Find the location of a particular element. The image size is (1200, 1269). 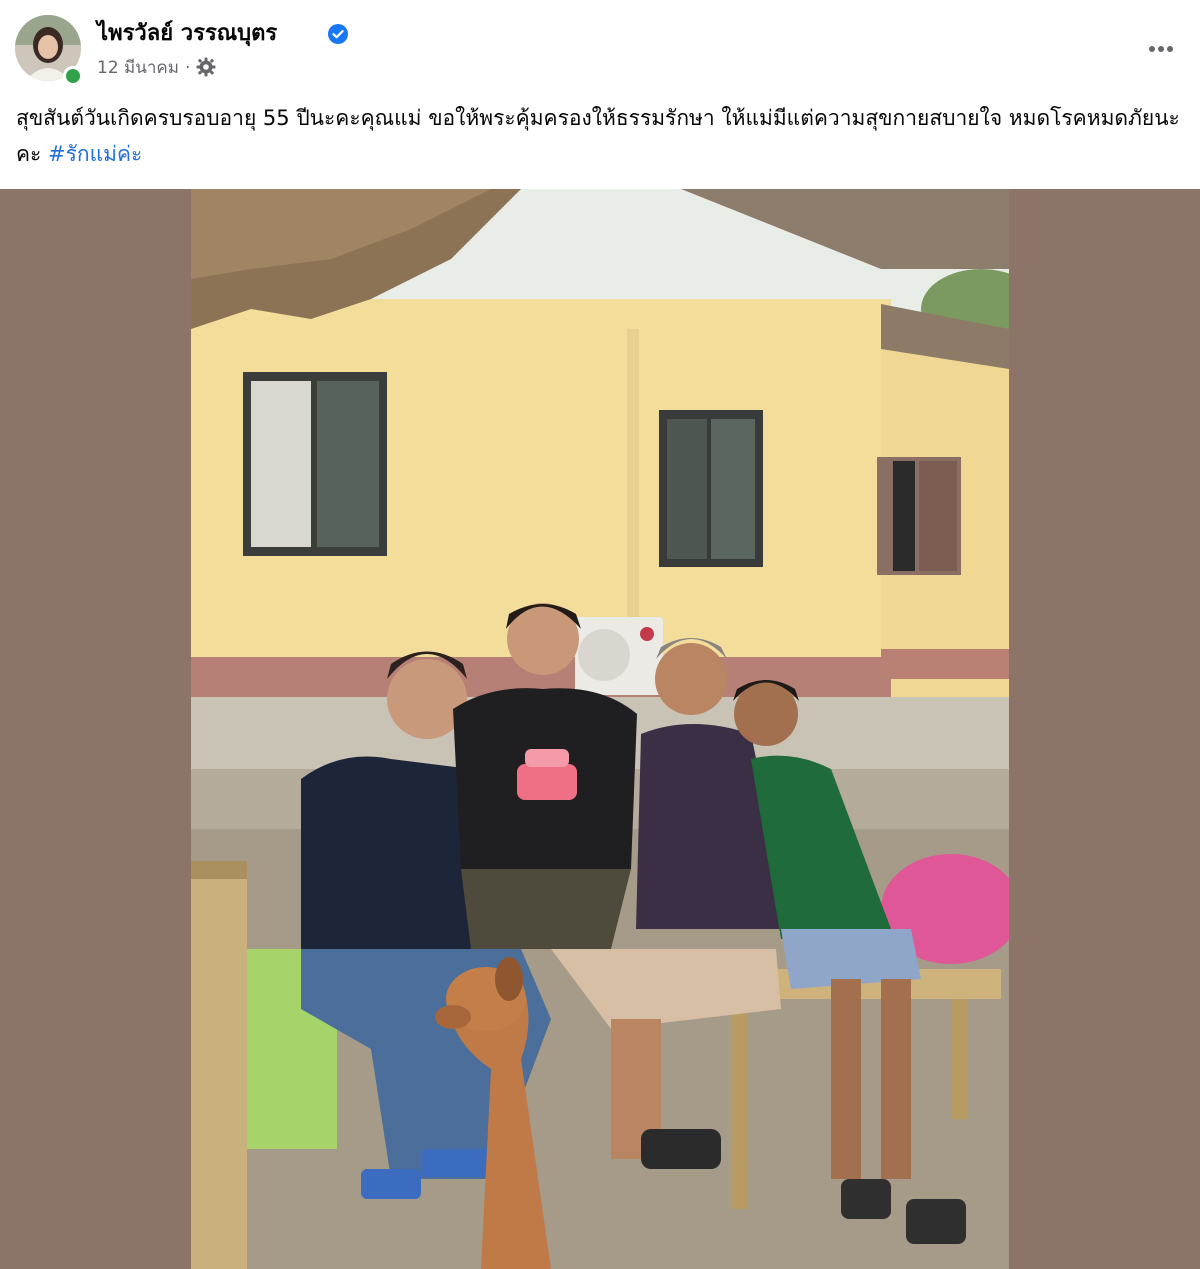

more-options-icon is located at coordinates (1161, 49).